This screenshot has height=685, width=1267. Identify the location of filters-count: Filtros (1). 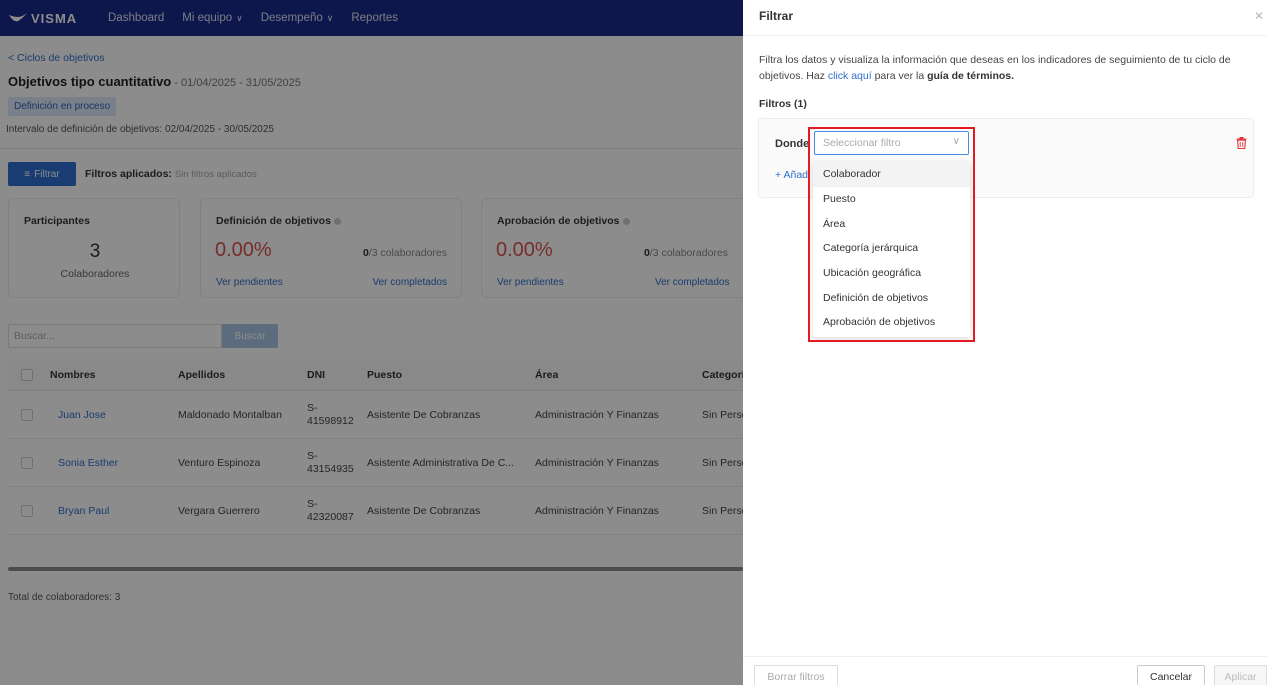
(783, 104).